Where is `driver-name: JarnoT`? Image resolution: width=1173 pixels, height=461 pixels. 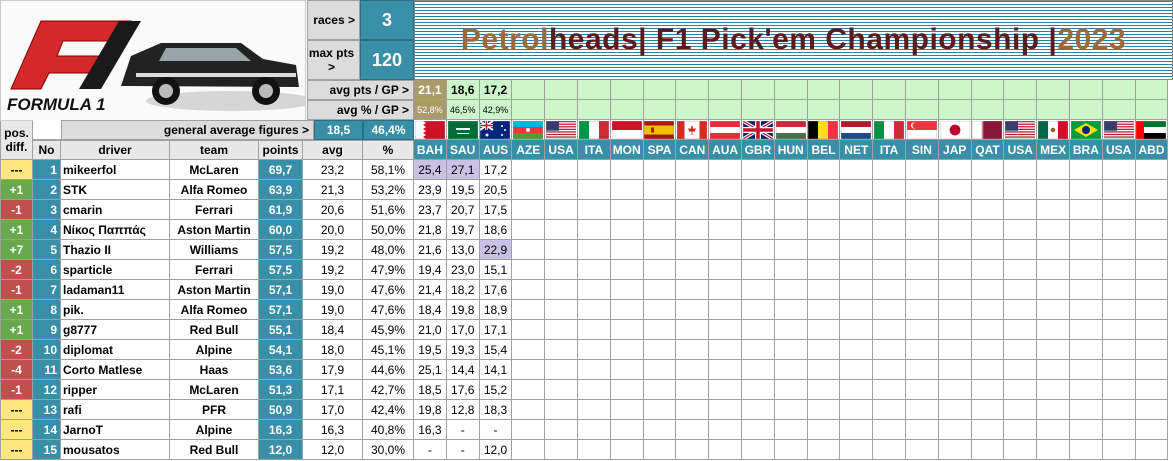
driver-name: JarnoT is located at coordinates (115, 430).